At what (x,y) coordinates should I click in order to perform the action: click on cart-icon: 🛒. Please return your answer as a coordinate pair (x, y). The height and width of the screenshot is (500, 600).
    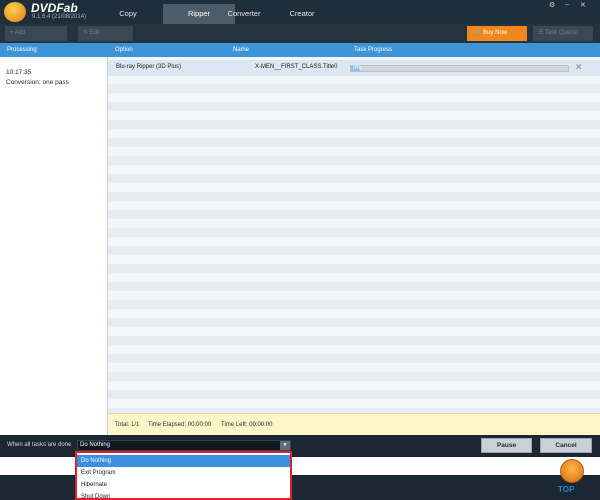
    Looking at the image, I should click on (479, 33).